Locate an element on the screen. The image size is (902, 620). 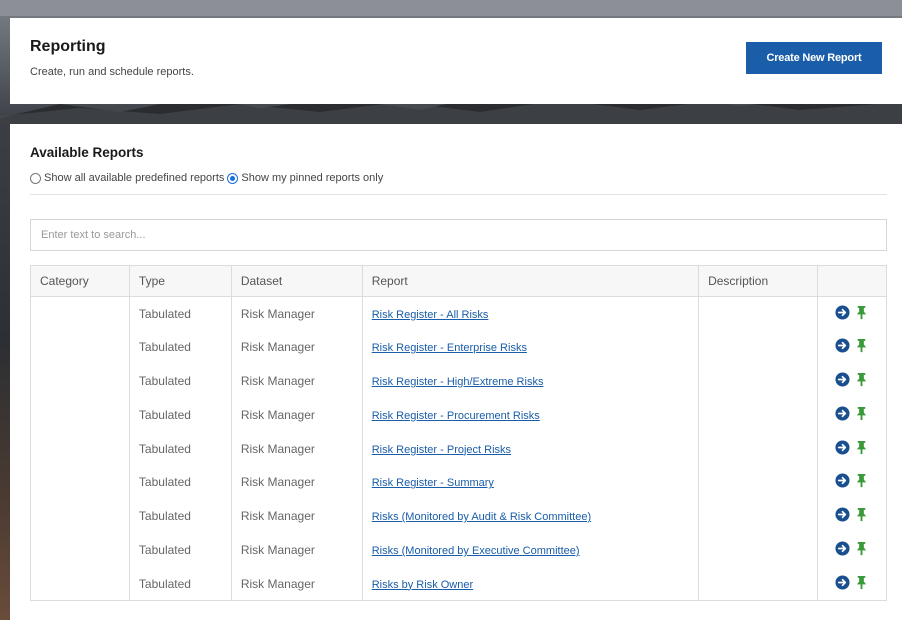
radio-show-all is located at coordinates (35, 178).